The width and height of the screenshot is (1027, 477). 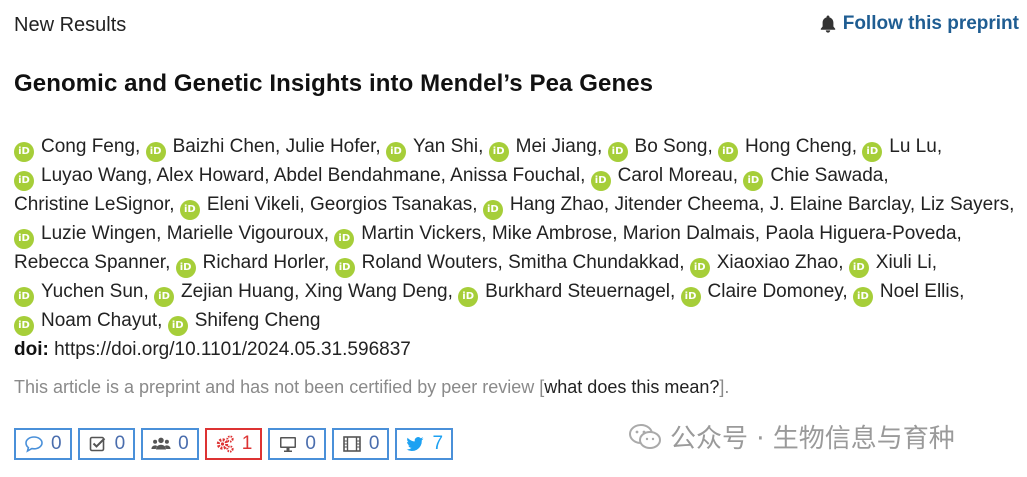 I want to click on metric-reviews: 0, so click(x=106, y=444).